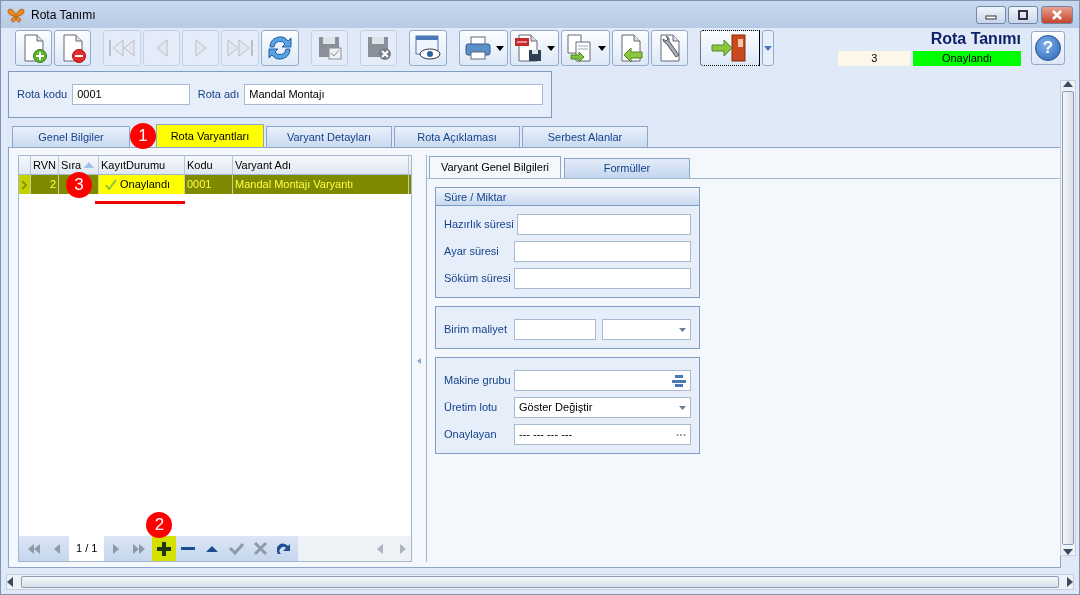 The width and height of the screenshot is (1080, 595). I want to click on refresh-icon, so click(280, 48).